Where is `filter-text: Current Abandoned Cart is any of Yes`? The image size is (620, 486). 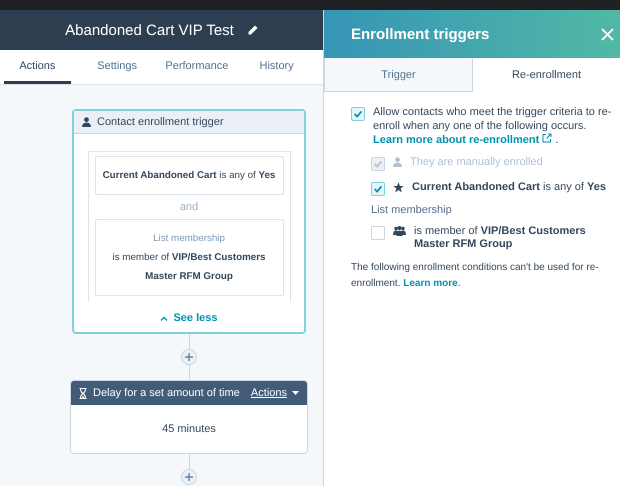 filter-text: Current Abandoned Cart is any of Yes is located at coordinates (189, 176).